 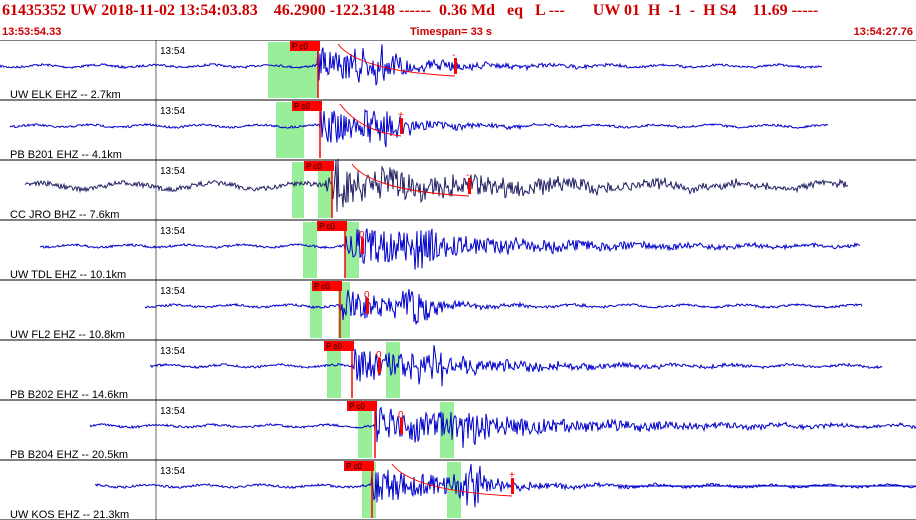 What do you see at coordinates (64, 215) in the screenshot?
I see `station-label: CC JRO BHZ -- 7.6km` at bounding box center [64, 215].